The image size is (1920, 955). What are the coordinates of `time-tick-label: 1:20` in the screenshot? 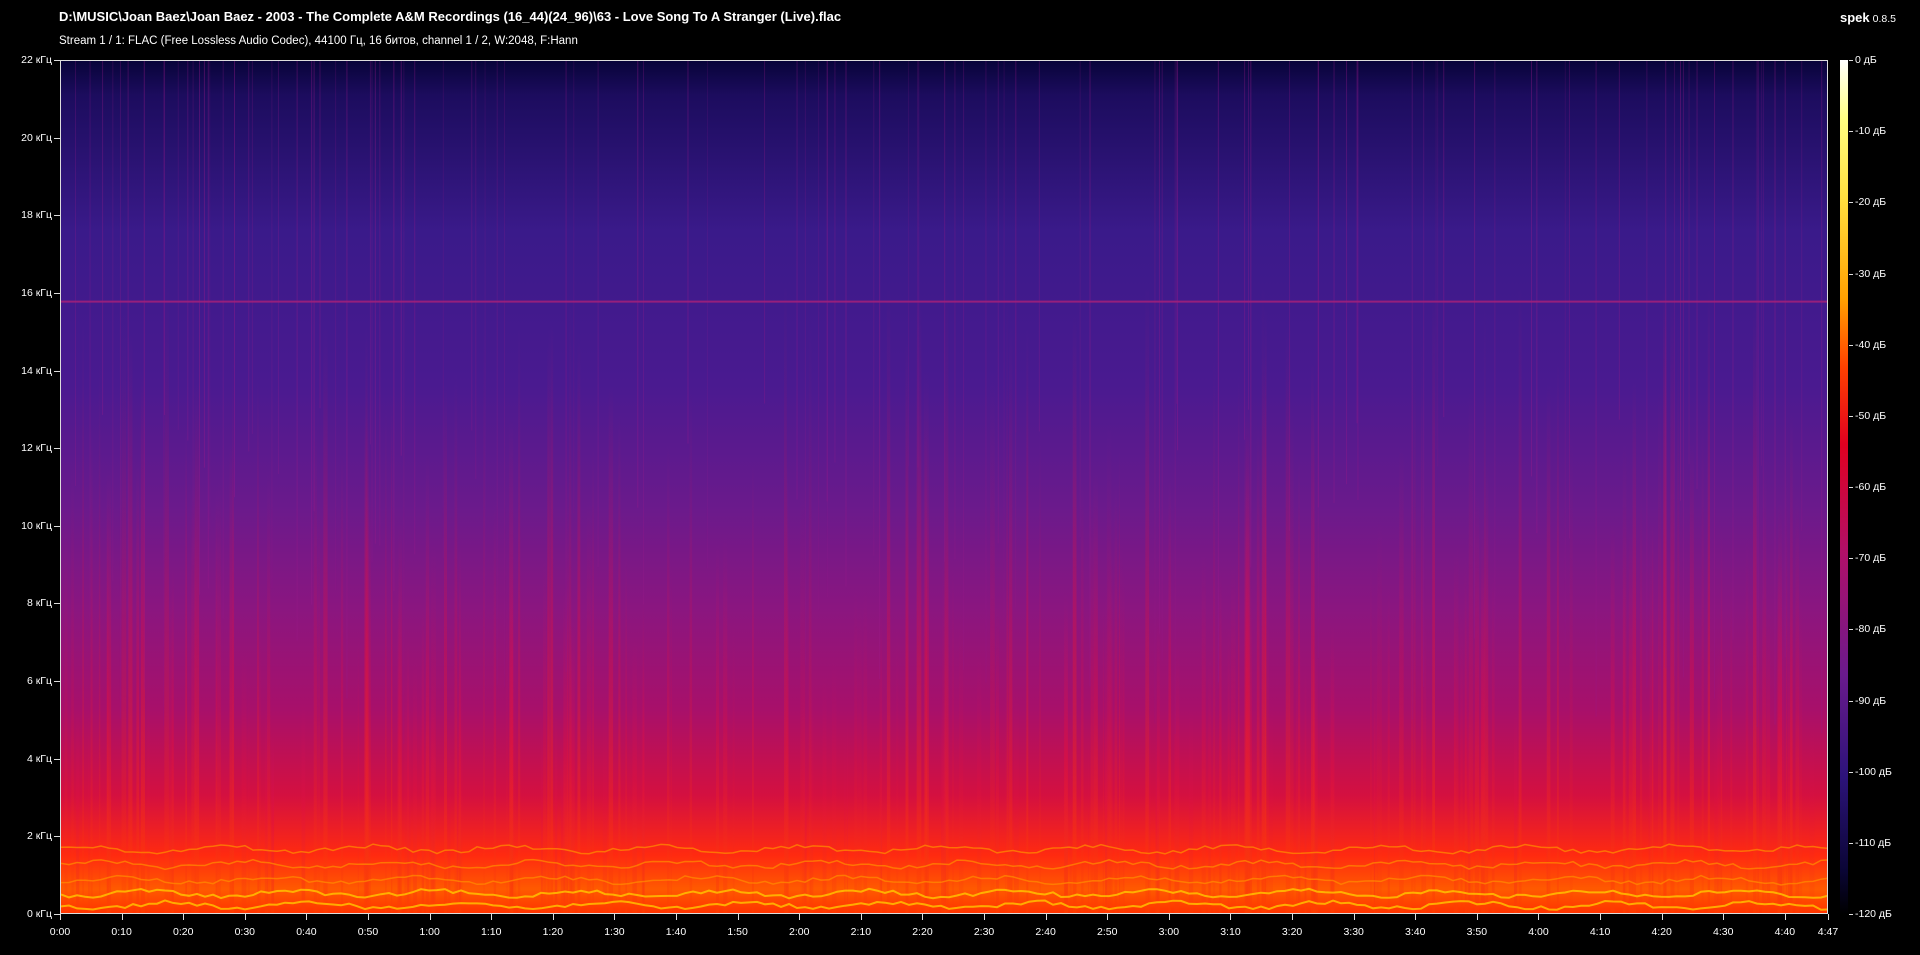 It's located at (553, 932).